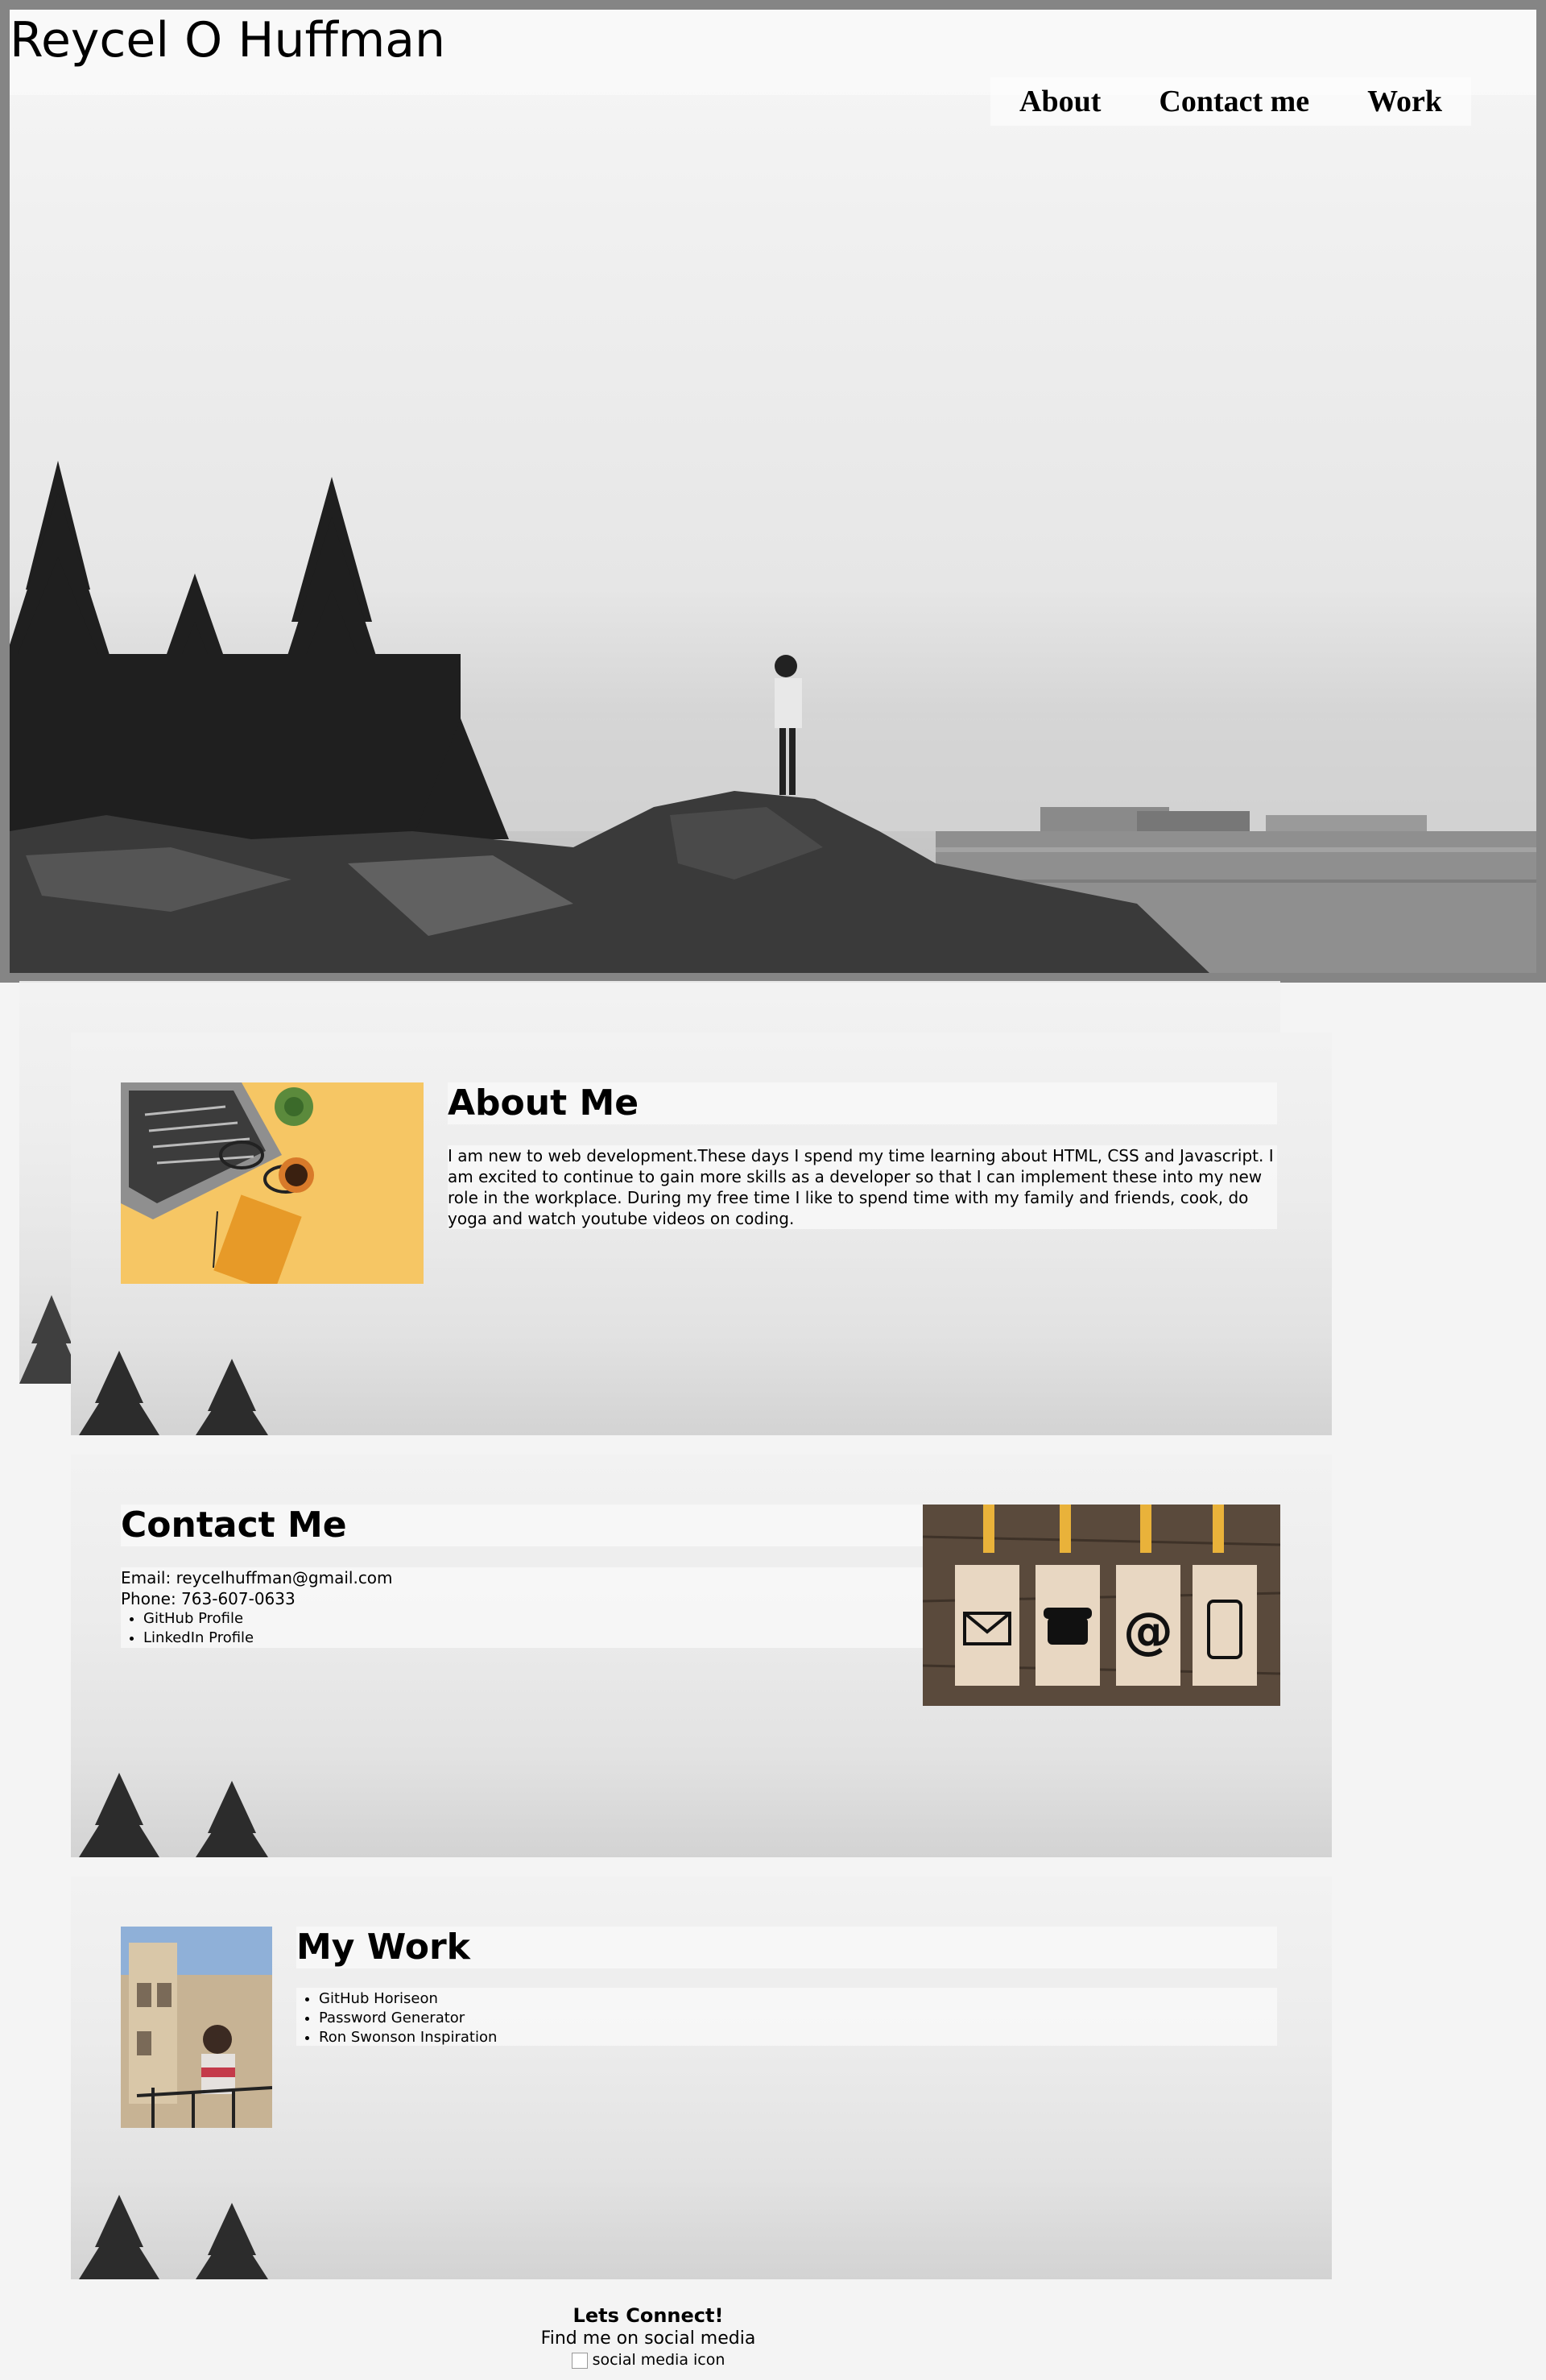 This screenshot has width=1546, height=2380. What do you see at coordinates (193, 1619) in the screenshot?
I see `github-profile-link: GitHub Profile` at bounding box center [193, 1619].